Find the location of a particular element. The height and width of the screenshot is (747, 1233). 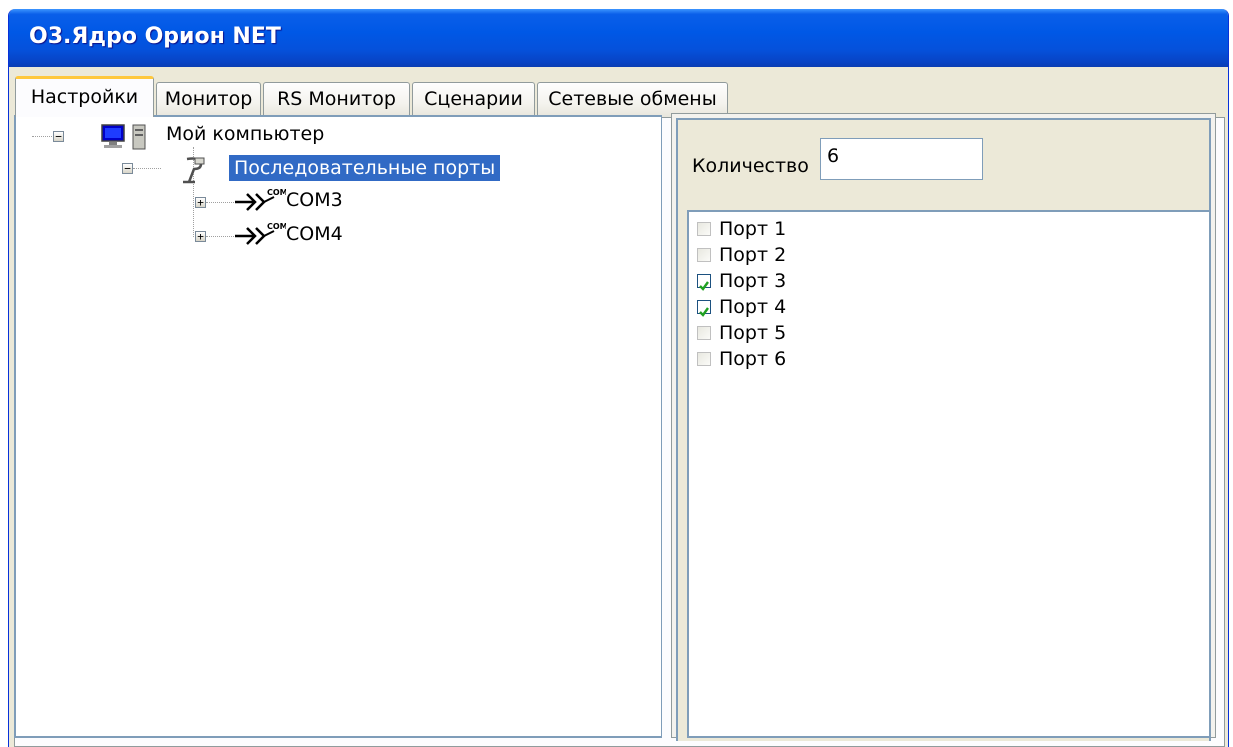

port-2-checkbox is located at coordinates (704, 255).